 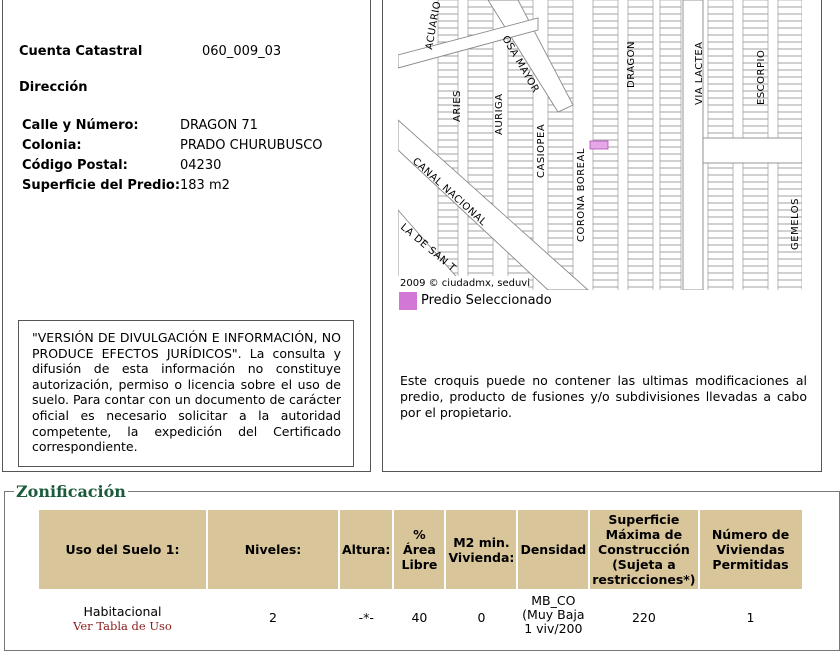 What do you see at coordinates (541, 151) in the screenshot?
I see `street-label: CASIOPEA` at bounding box center [541, 151].